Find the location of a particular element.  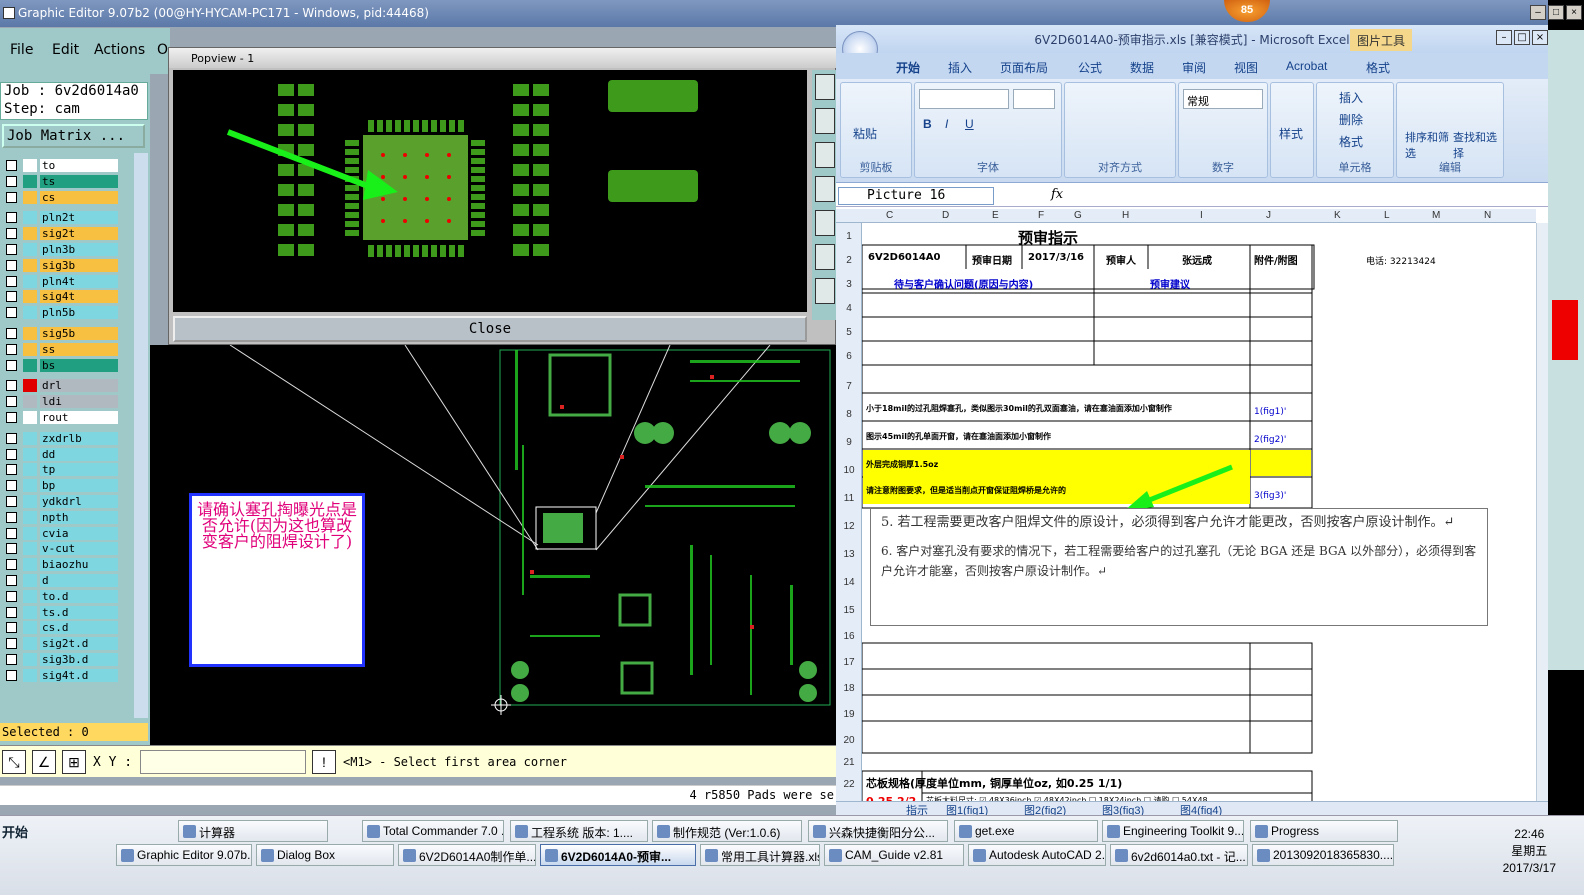

tab-home: 开始 is located at coordinates (908, 67).